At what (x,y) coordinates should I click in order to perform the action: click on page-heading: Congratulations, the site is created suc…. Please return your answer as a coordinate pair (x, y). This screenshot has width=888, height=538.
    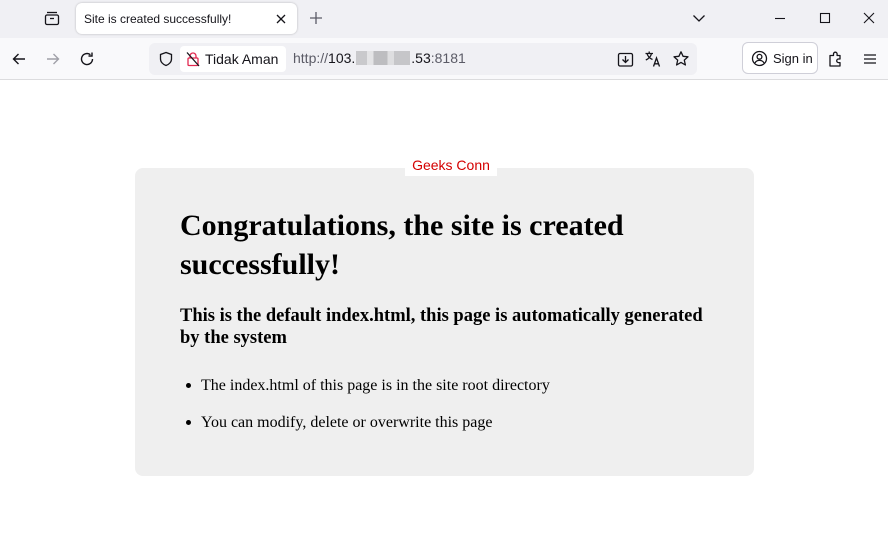
    Looking at the image, I should click on (402, 245).